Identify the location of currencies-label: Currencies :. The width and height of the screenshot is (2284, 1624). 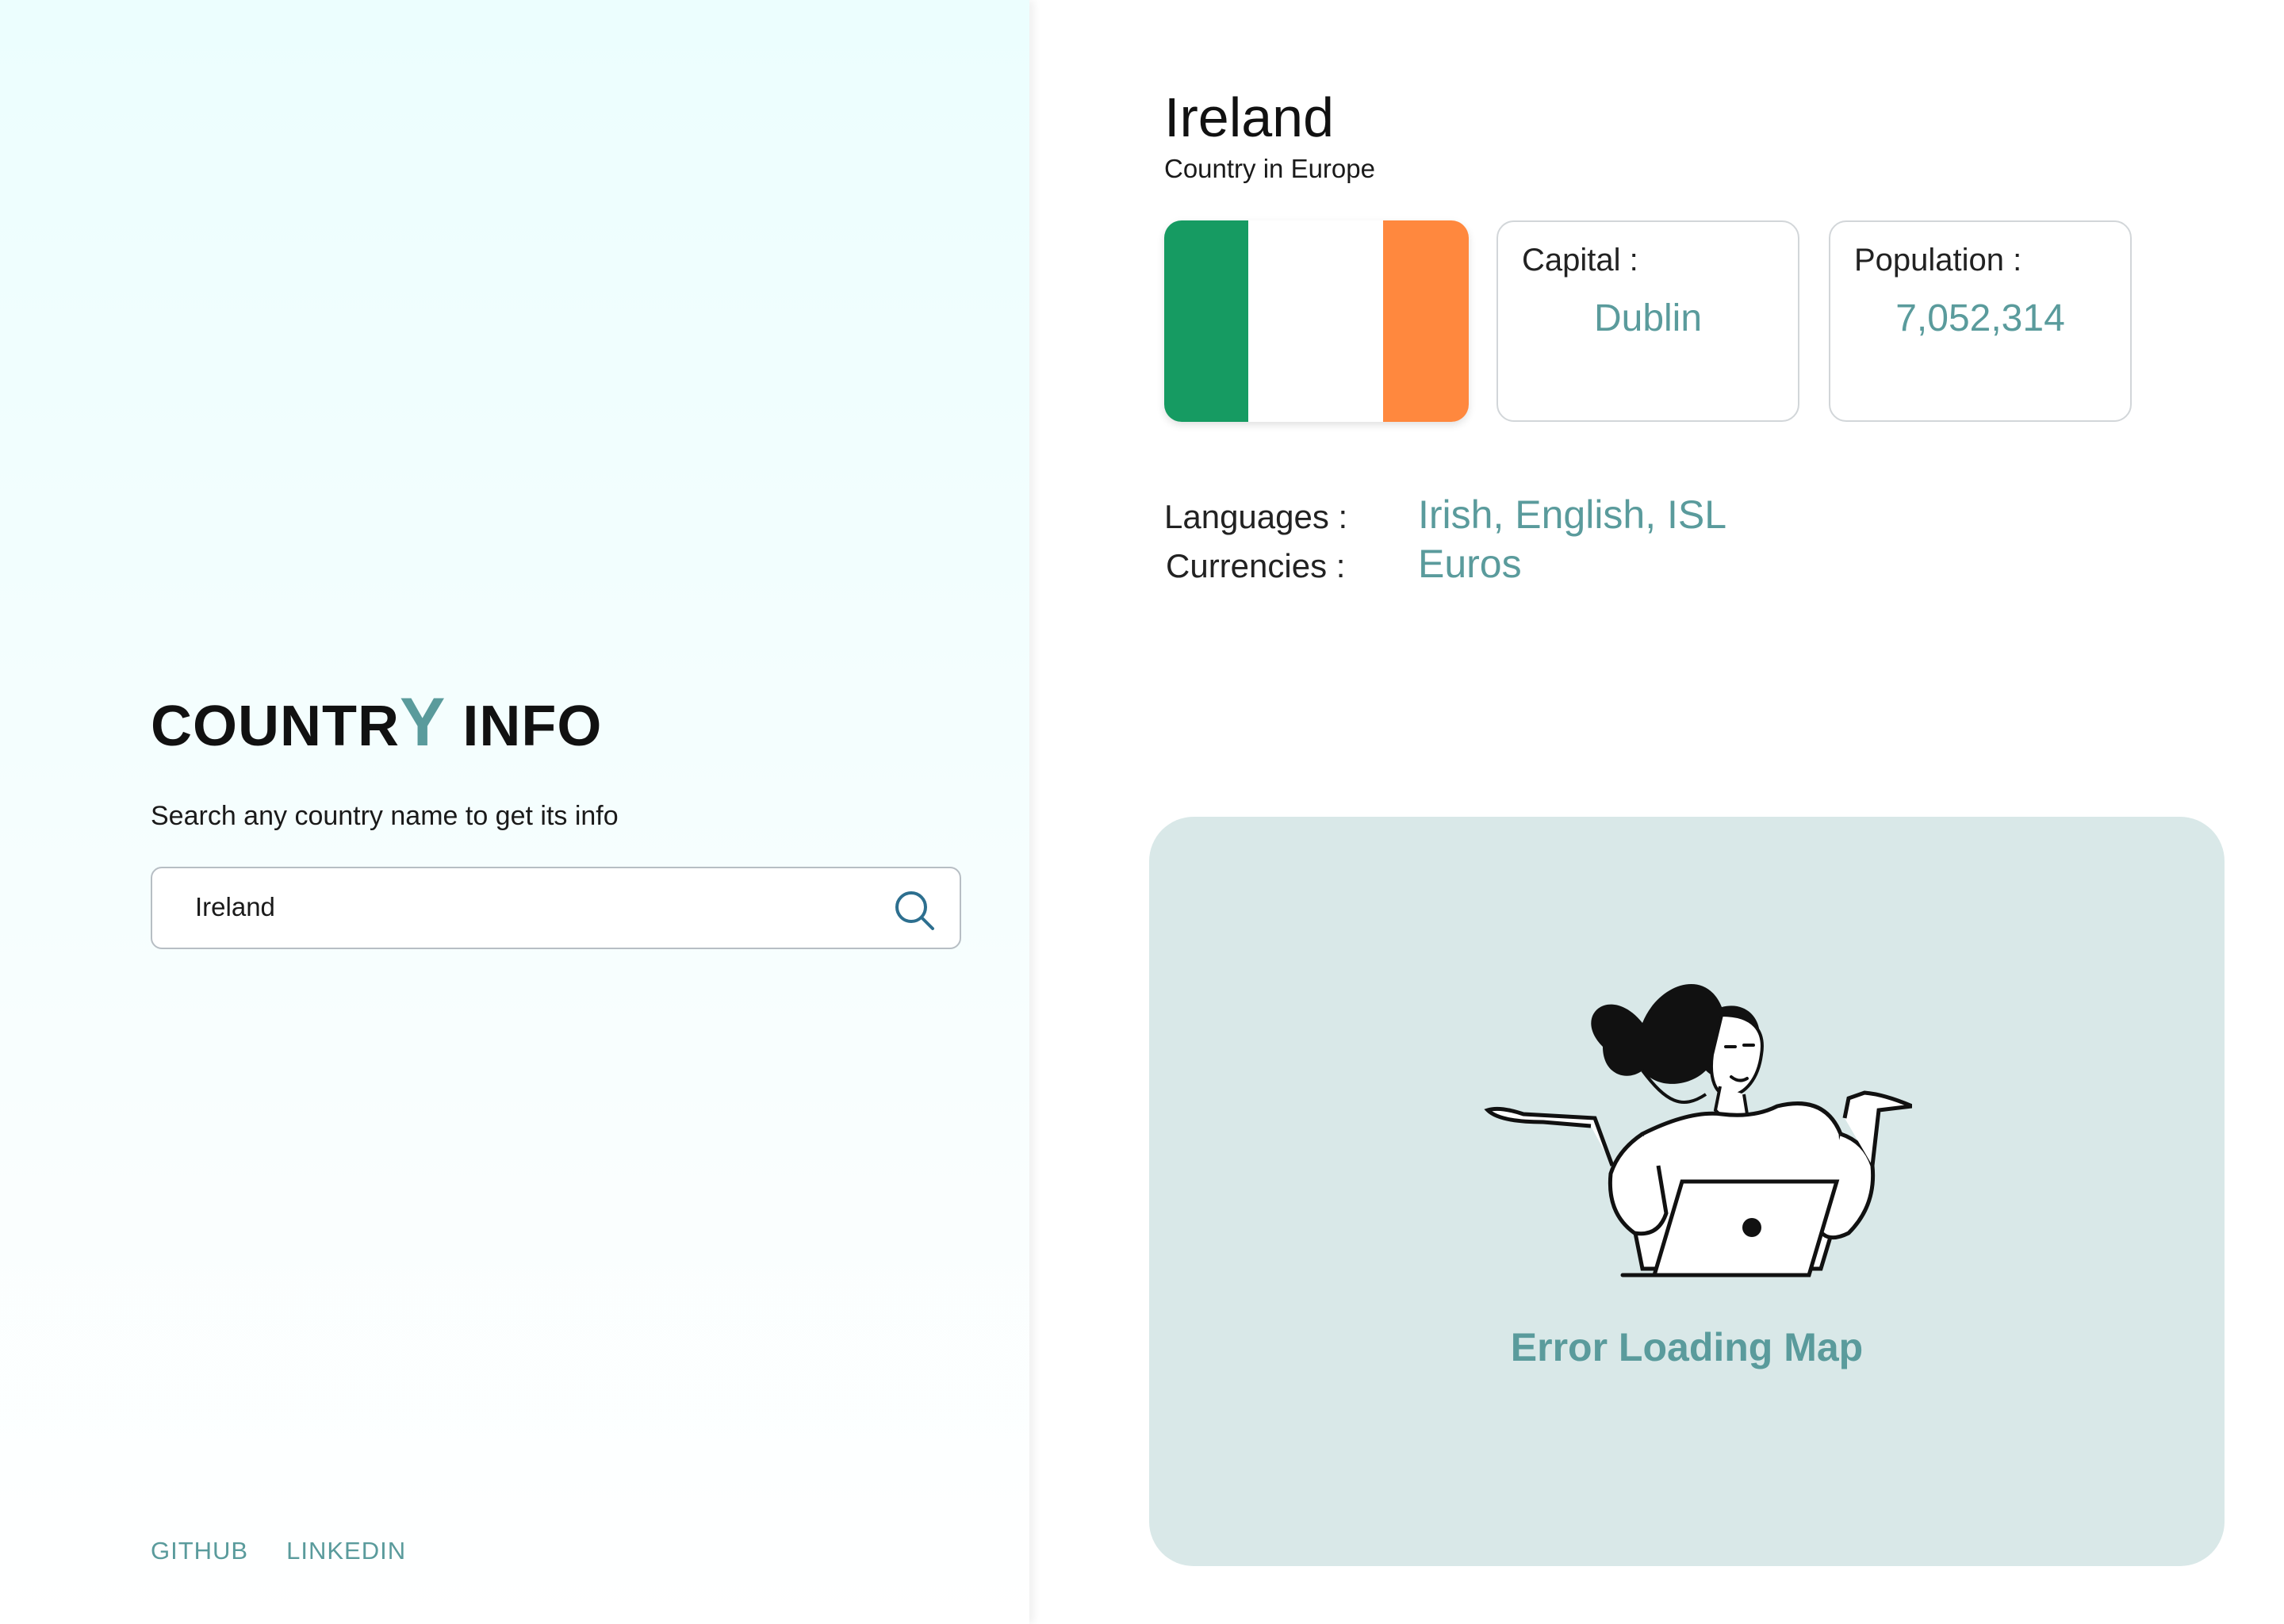
(1256, 565).